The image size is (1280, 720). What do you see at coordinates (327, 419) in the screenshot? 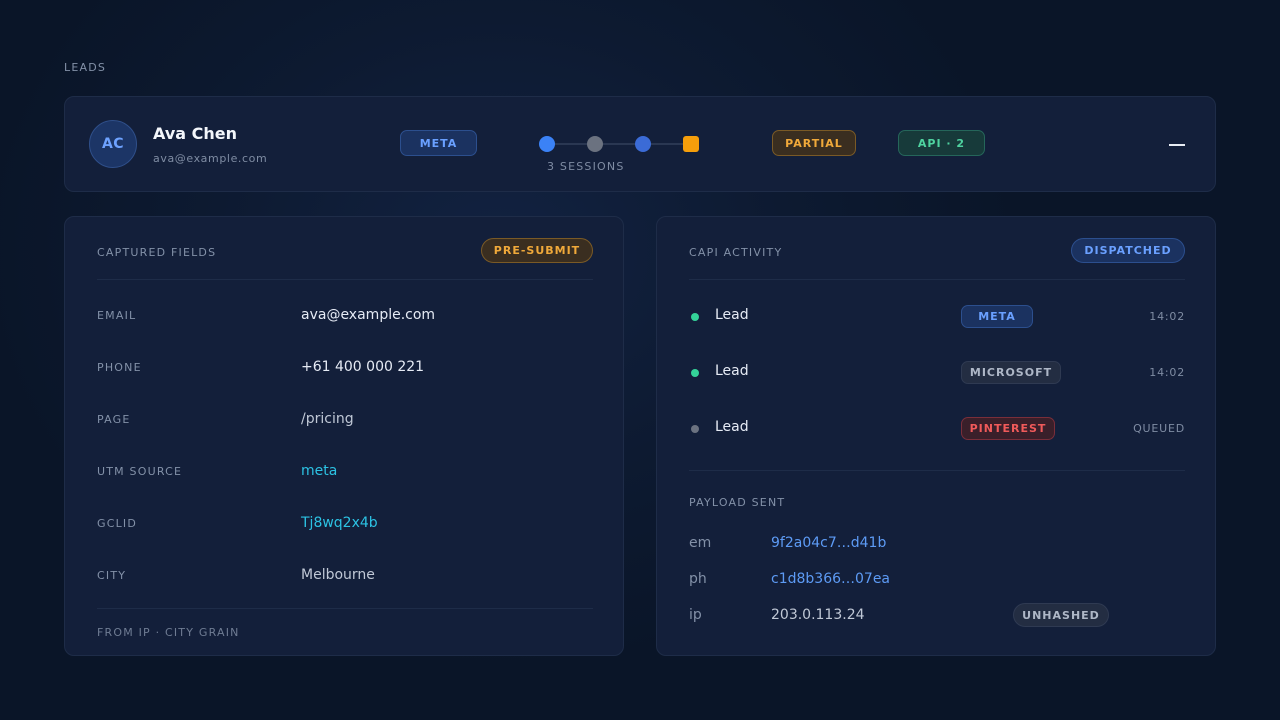
I see `field-value-page: /pricing` at bounding box center [327, 419].